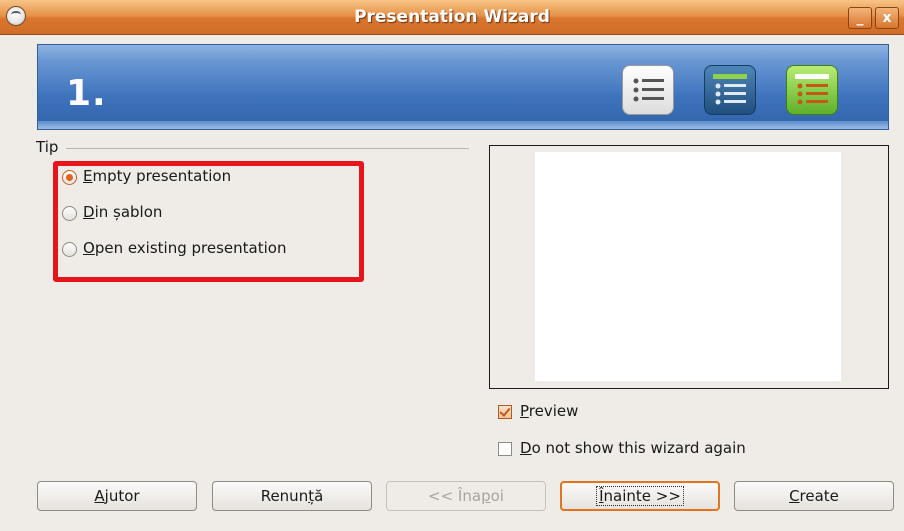 This screenshot has width=904, height=531. I want to click on dont-show-label: Do not show this wizard again, so click(633, 448).